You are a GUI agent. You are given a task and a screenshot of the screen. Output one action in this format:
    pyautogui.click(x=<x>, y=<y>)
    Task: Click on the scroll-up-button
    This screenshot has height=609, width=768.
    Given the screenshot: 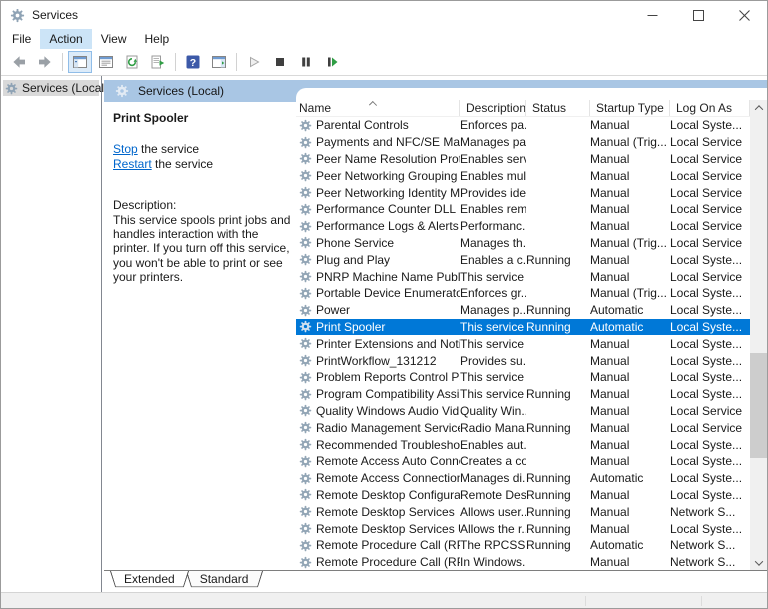 What is the action you would take?
    pyautogui.click(x=758, y=107)
    